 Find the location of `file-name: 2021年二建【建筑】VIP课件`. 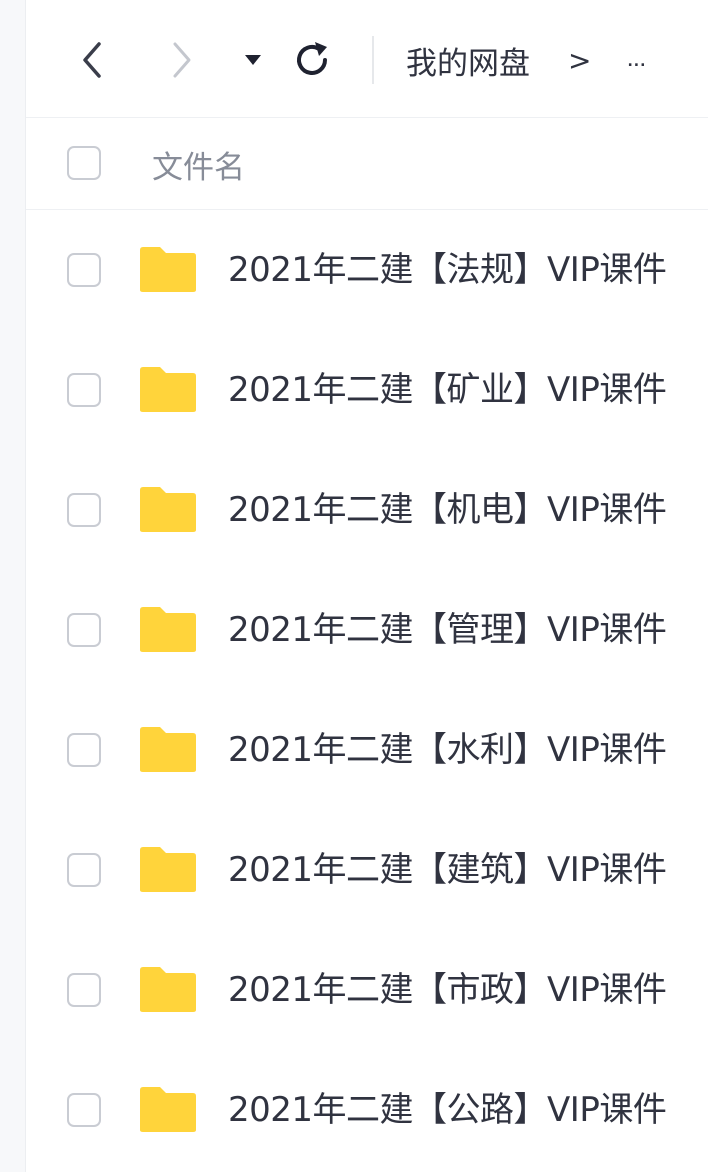

file-name: 2021年二建【建筑】VIP课件 is located at coordinates (447, 870).